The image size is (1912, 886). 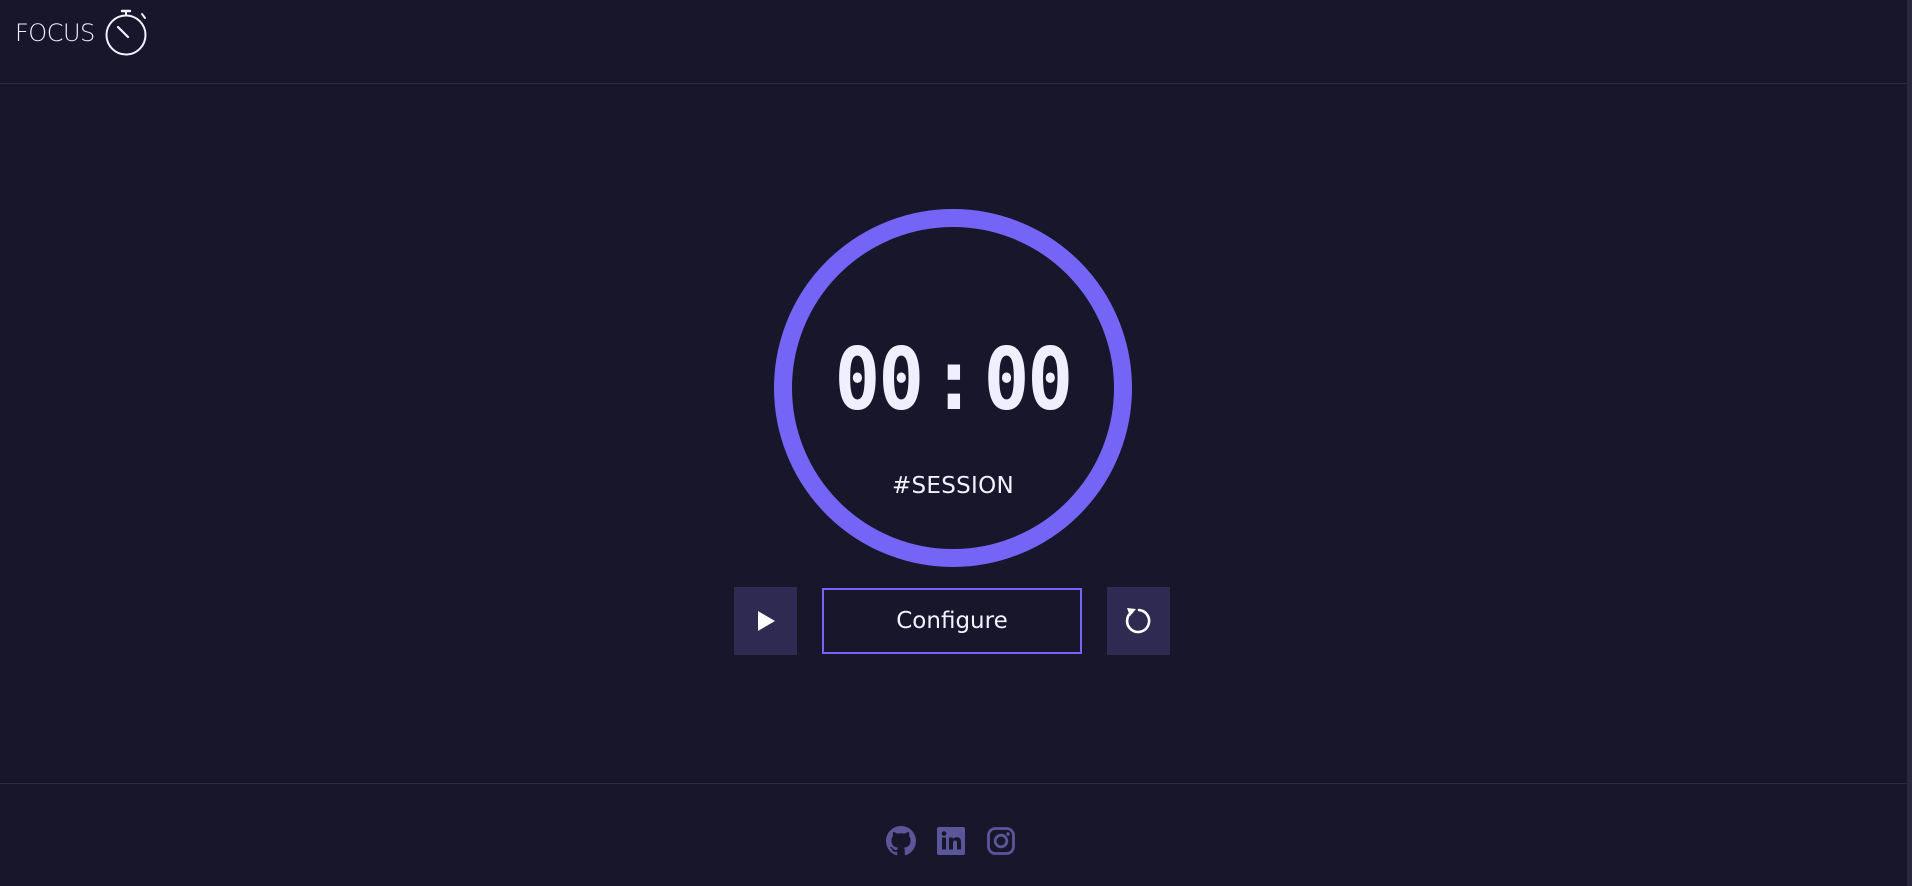 I want to click on linkedin-icon, so click(x=951, y=841).